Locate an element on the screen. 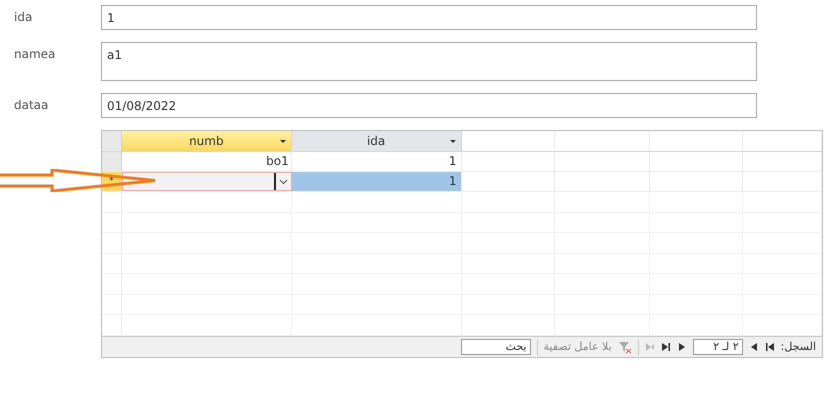 Image resolution: width=836 pixels, height=415 pixels. filter-icon is located at coordinates (625, 347).